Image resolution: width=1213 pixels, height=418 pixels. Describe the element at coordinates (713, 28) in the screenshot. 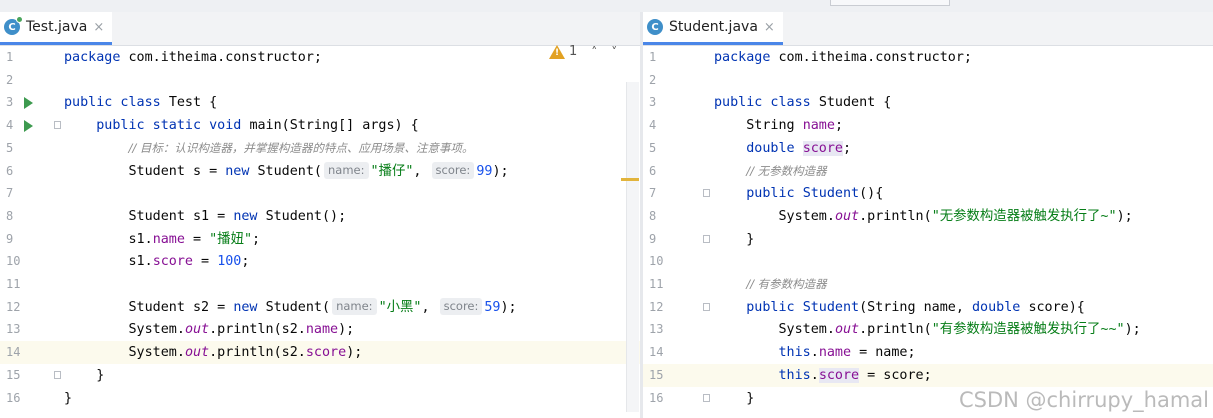

I see `tab-student-java: C Student.java ×` at that location.